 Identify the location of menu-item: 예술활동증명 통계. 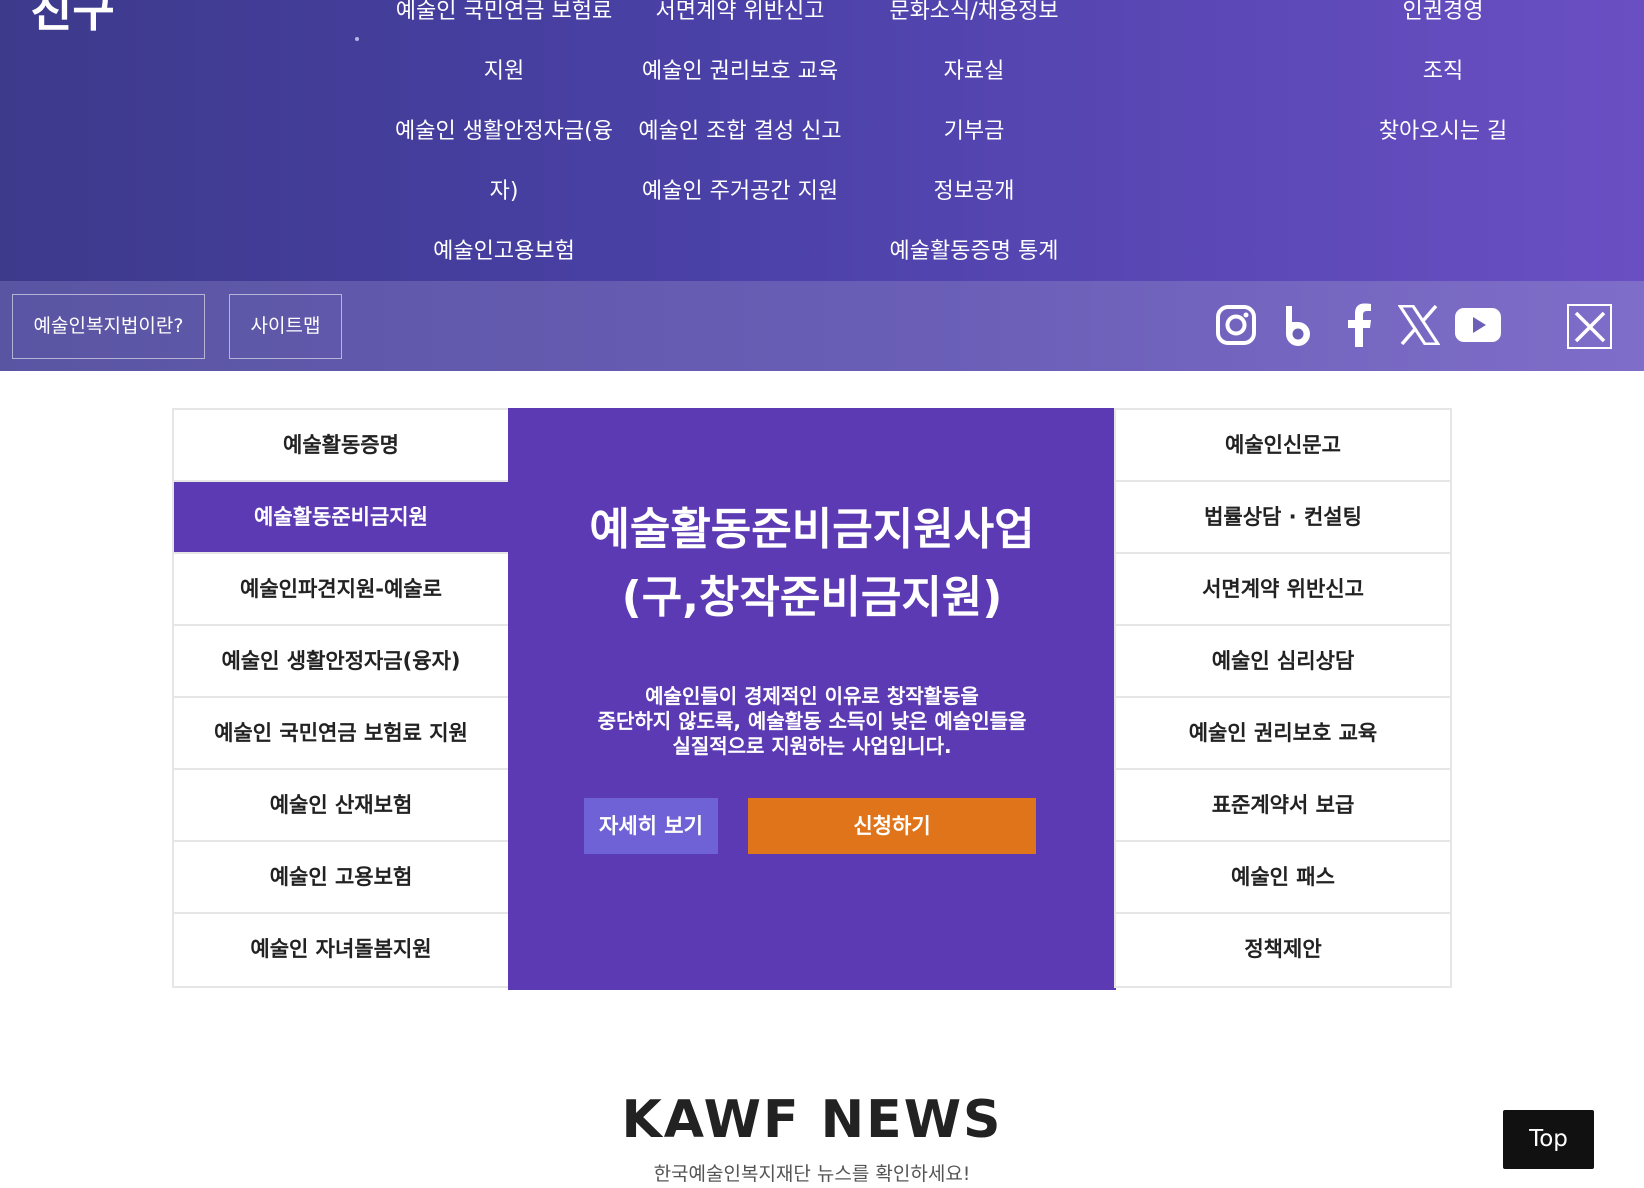
(974, 251).